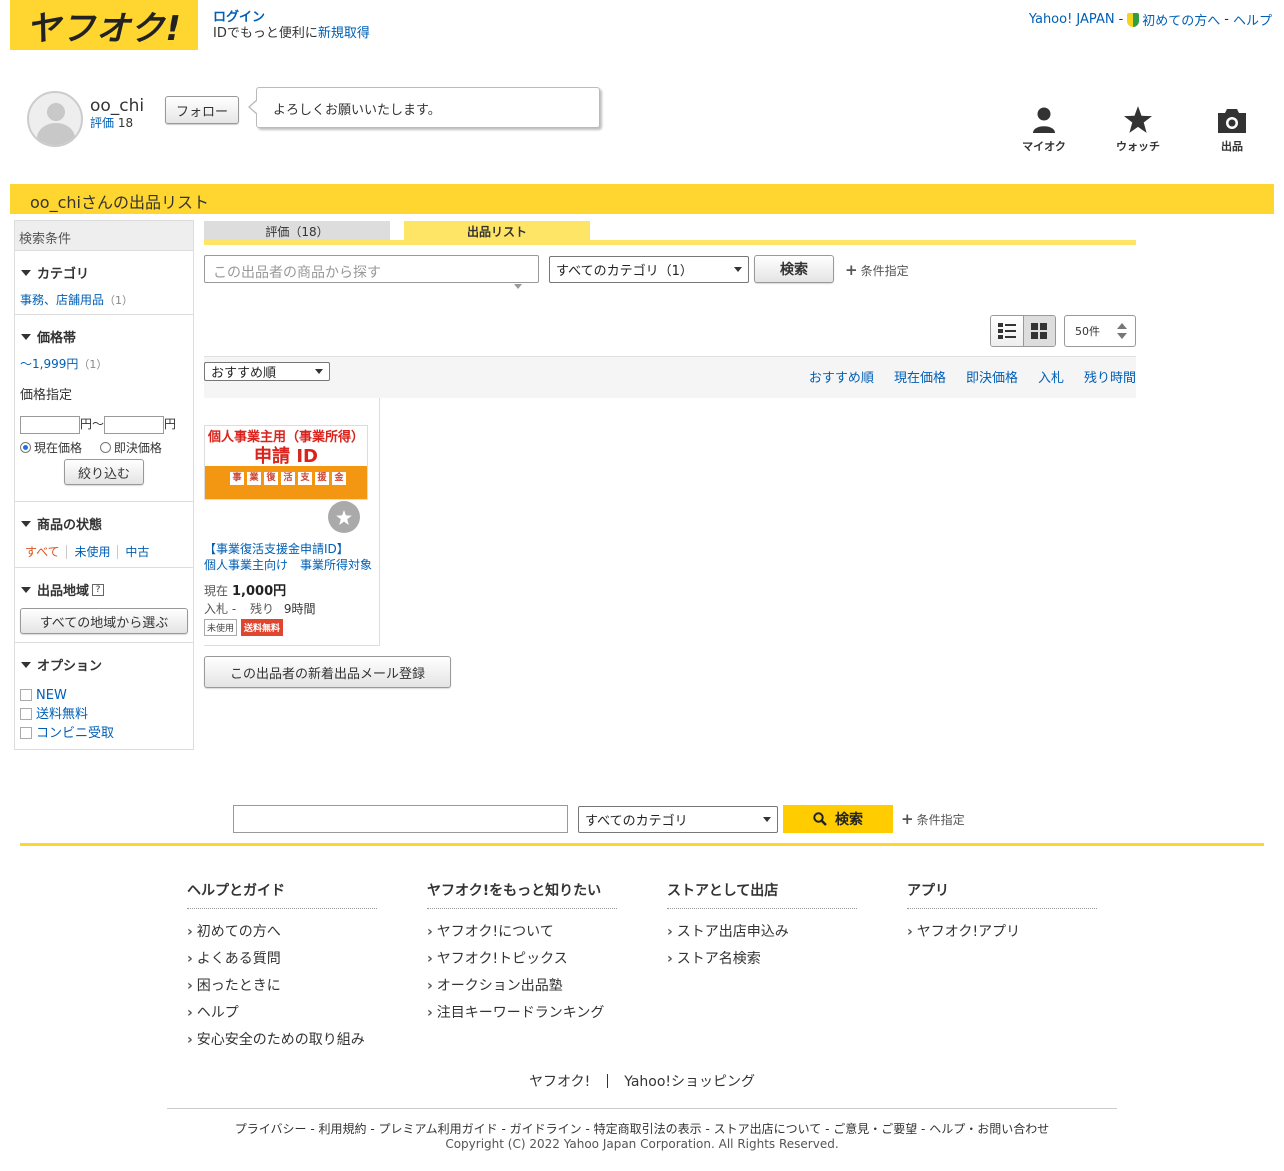 Image resolution: width=1284 pixels, height=1171 pixels. What do you see at coordinates (1232, 129) in the screenshot?
I see `sell-button: 出品` at bounding box center [1232, 129].